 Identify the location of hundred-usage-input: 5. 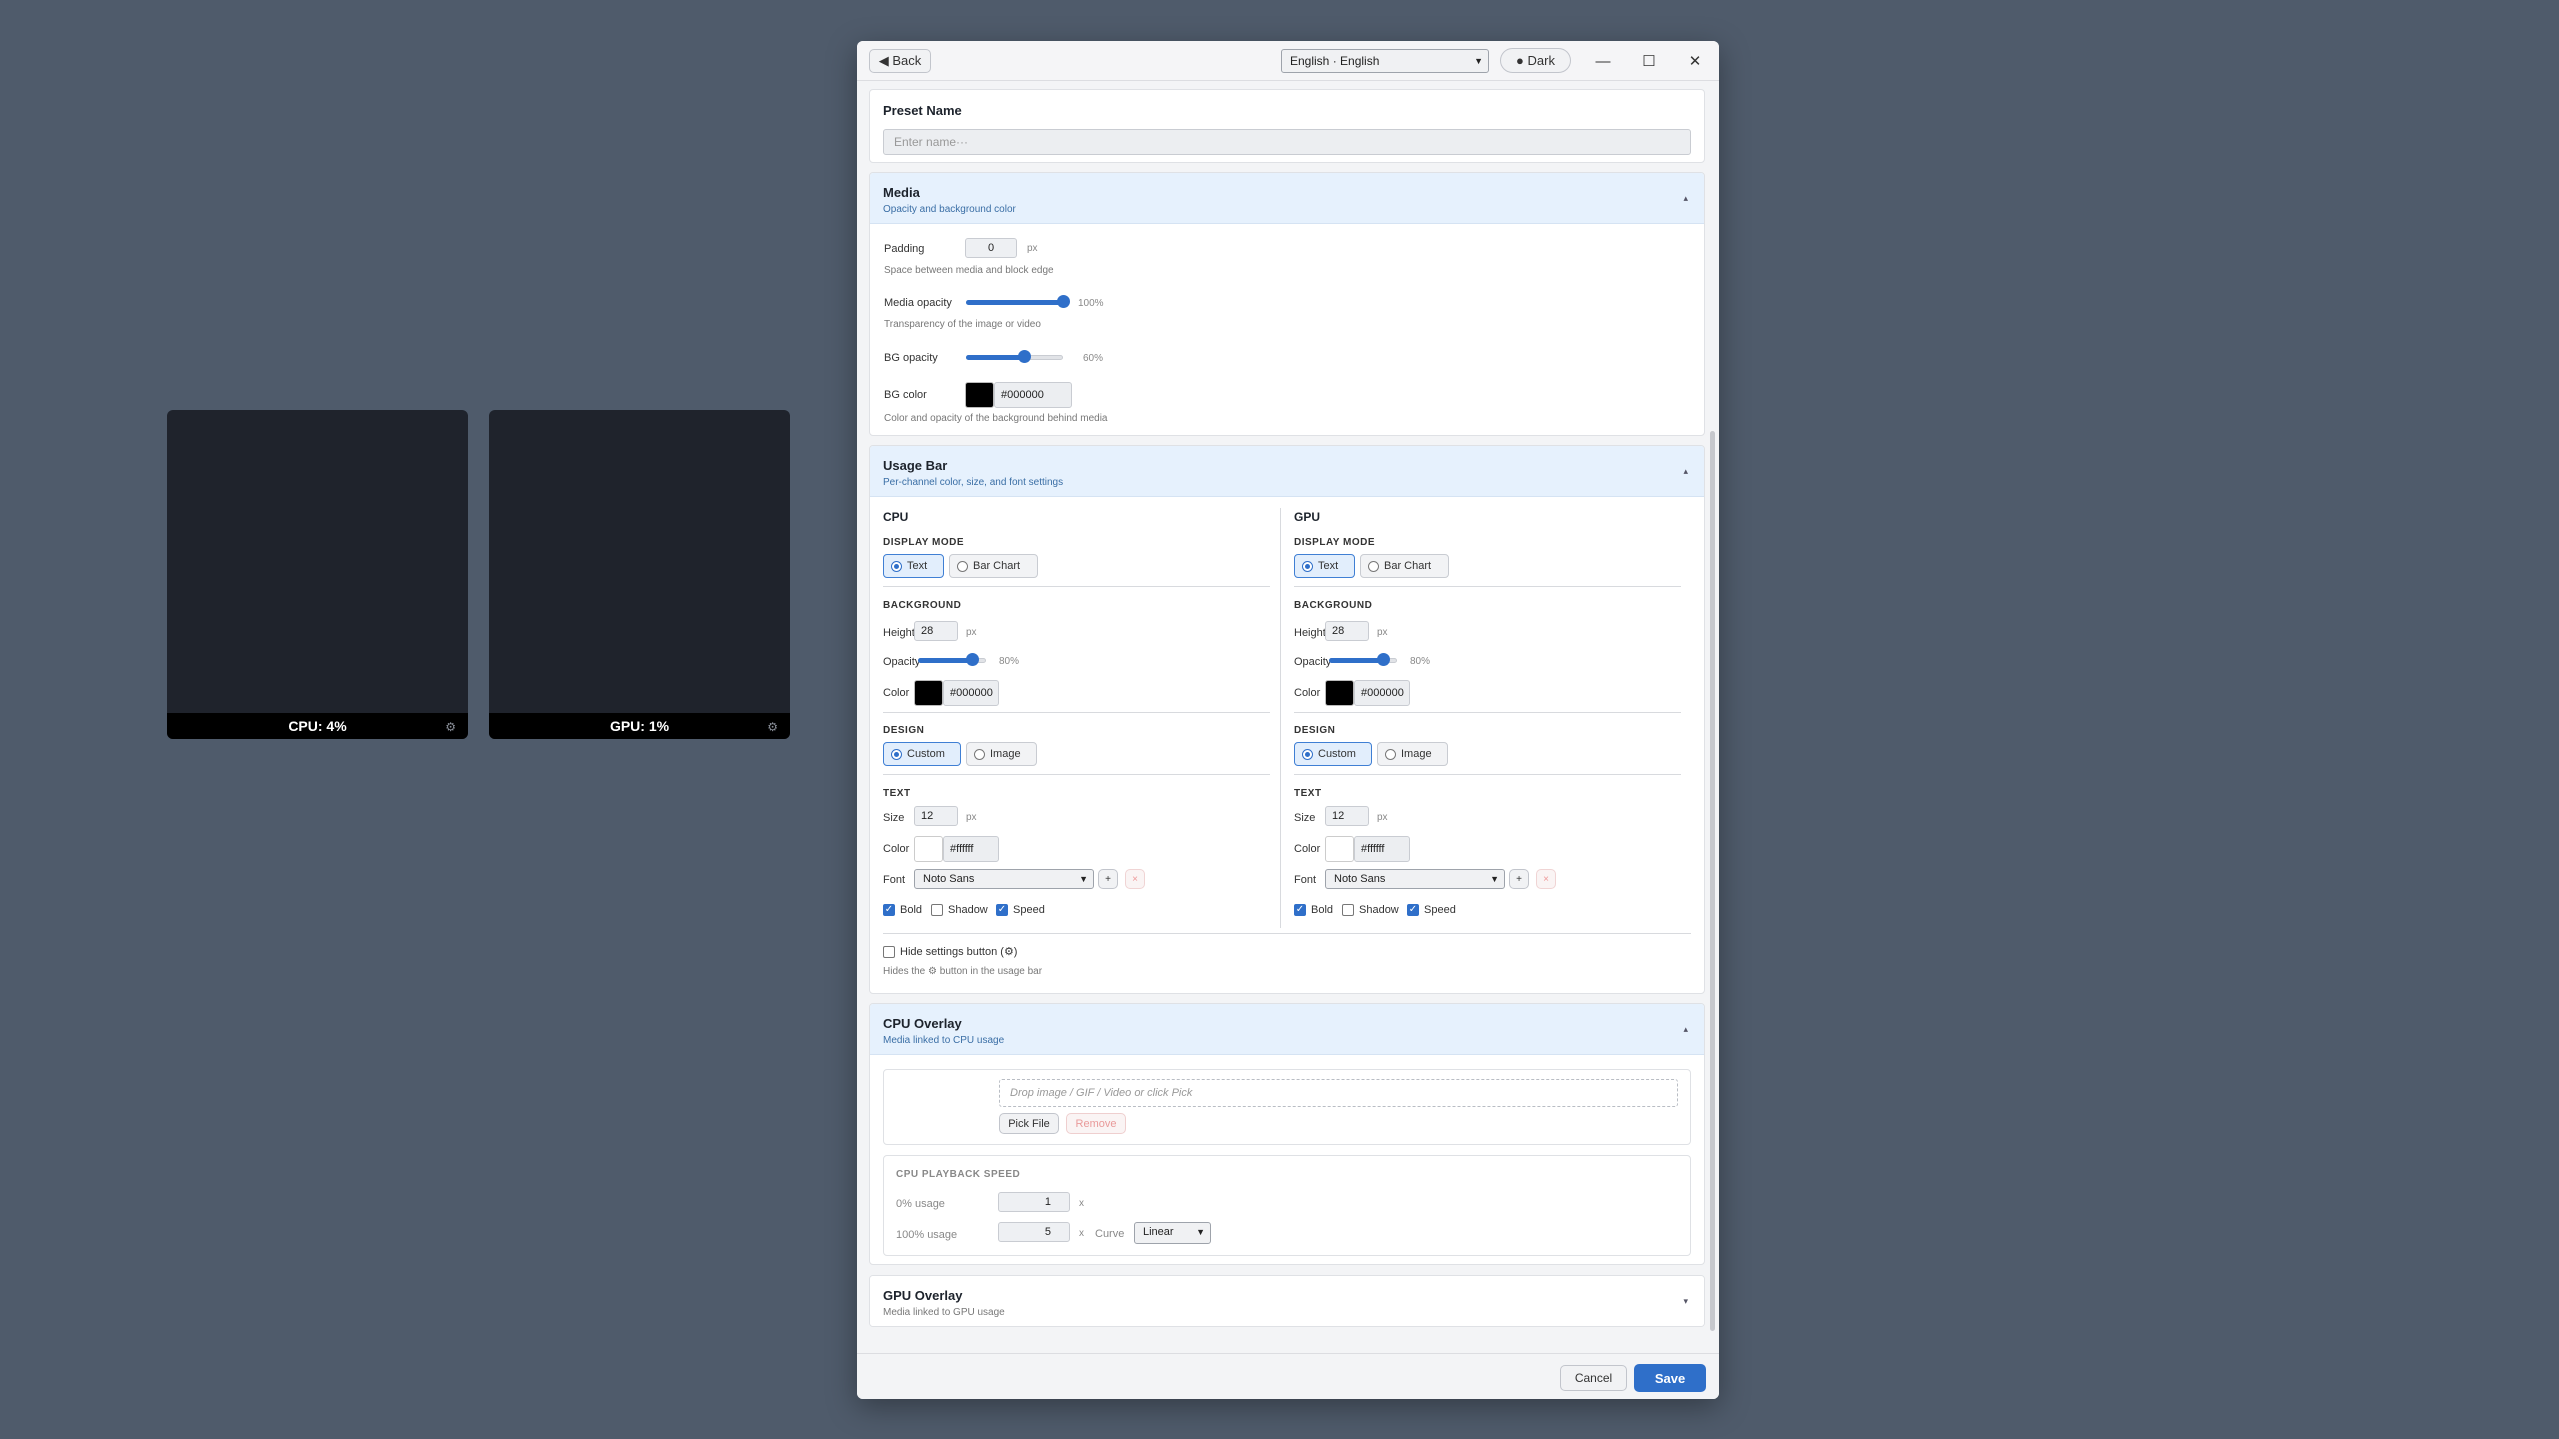
(1034, 1232).